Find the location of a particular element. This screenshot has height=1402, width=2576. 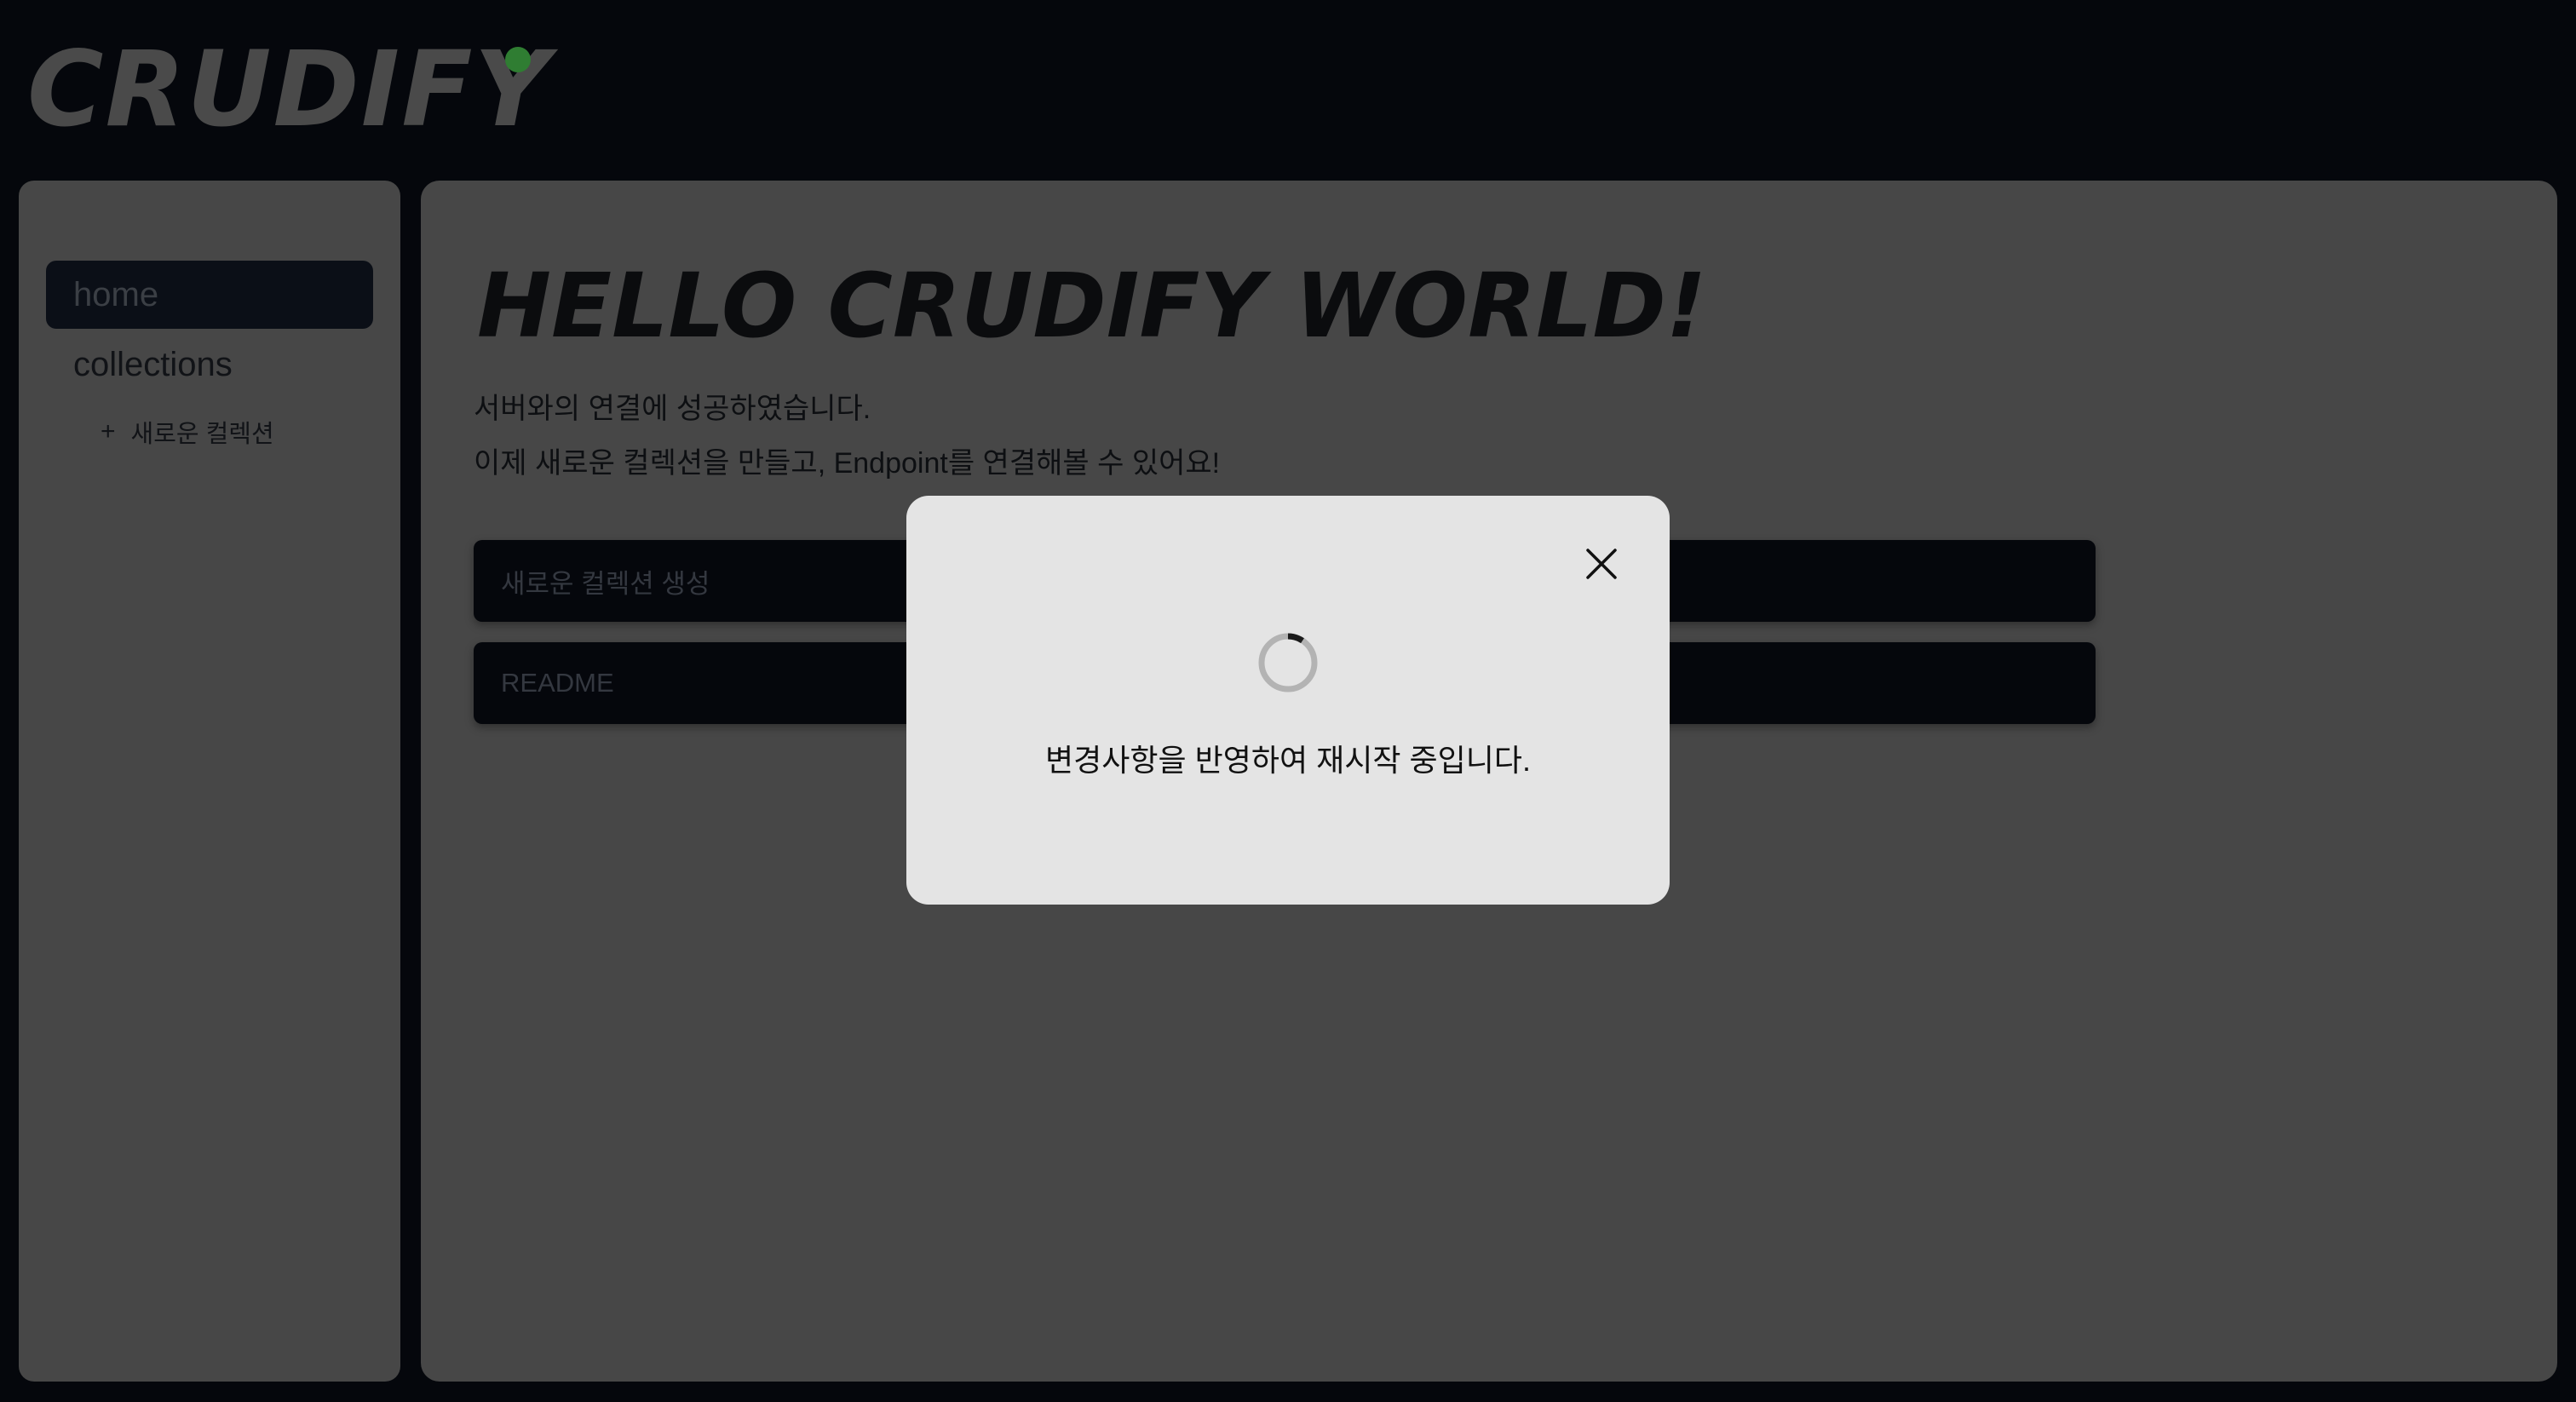

top-bar: CRUDIFY is located at coordinates (1288, 89).